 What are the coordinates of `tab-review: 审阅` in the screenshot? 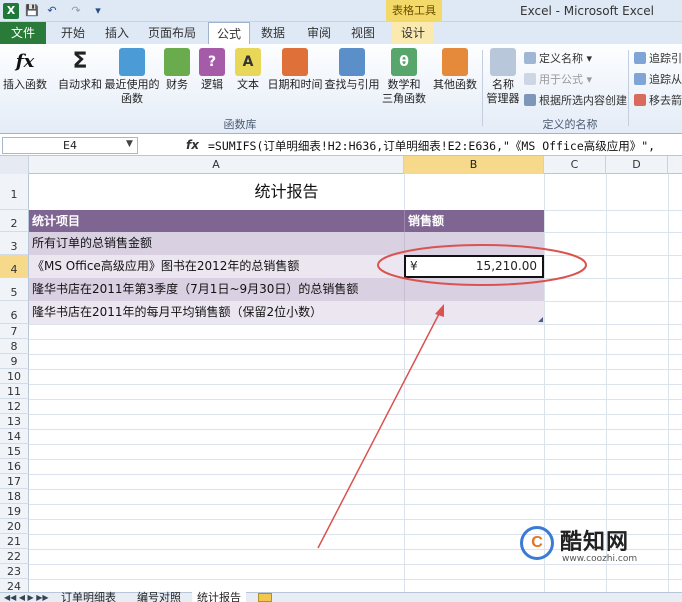 It's located at (319, 33).